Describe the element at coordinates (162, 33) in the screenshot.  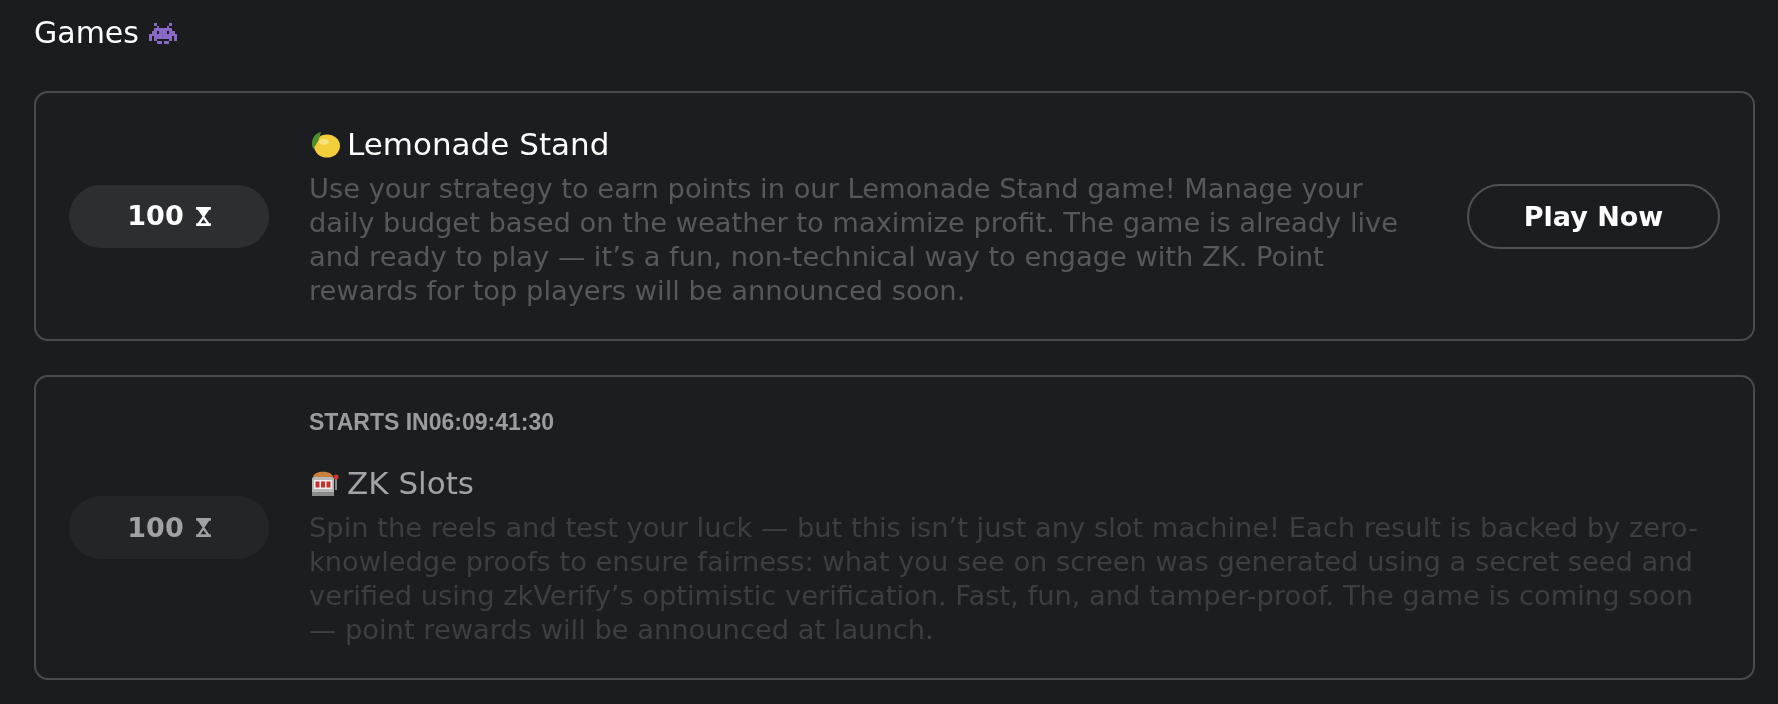
I see `space-invader-icon` at that location.